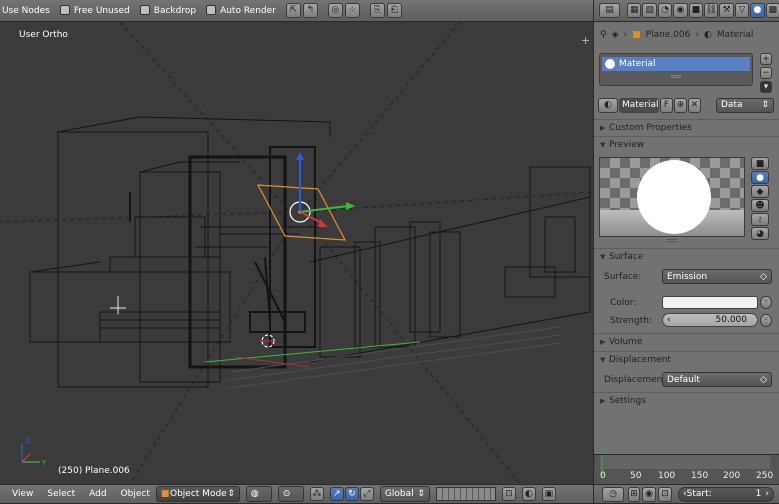  What do you see at coordinates (766, 59) in the screenshot?
I see `add-slot-icon: +` at bounding box center [766, 59].